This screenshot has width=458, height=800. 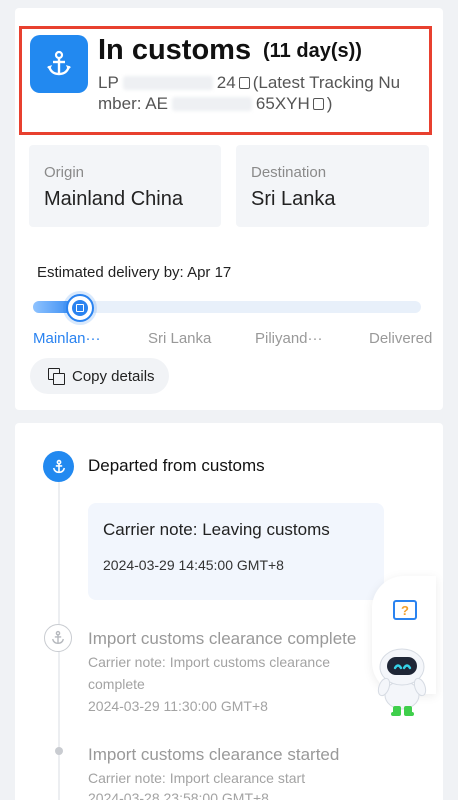 What do you see at coordinates (332, 186) in the screenshot?
I see `destination-box: Destination Sri Lanka` at bounding box center [332, 186].